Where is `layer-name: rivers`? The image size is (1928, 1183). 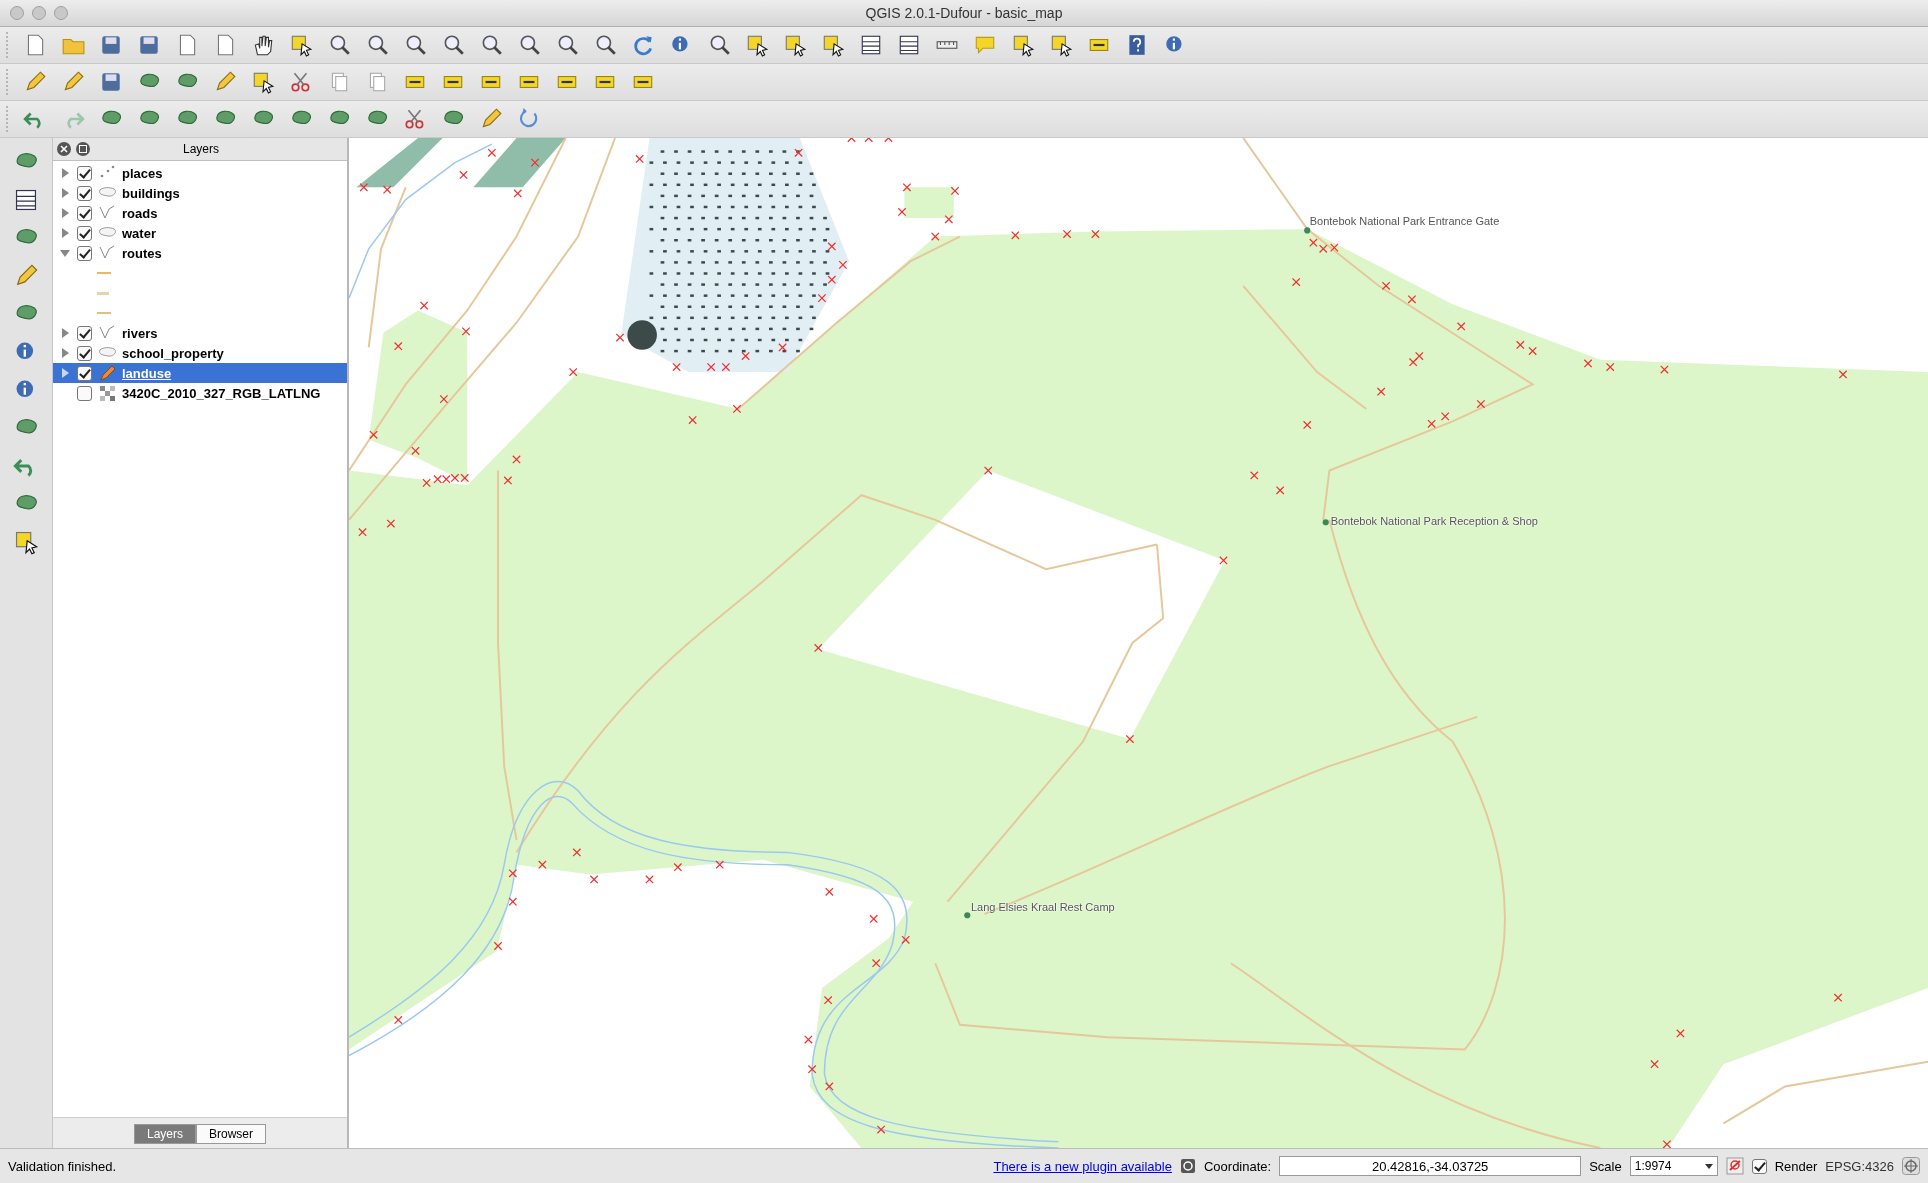 layer-name: rivers is located at coordinates (140, 333).